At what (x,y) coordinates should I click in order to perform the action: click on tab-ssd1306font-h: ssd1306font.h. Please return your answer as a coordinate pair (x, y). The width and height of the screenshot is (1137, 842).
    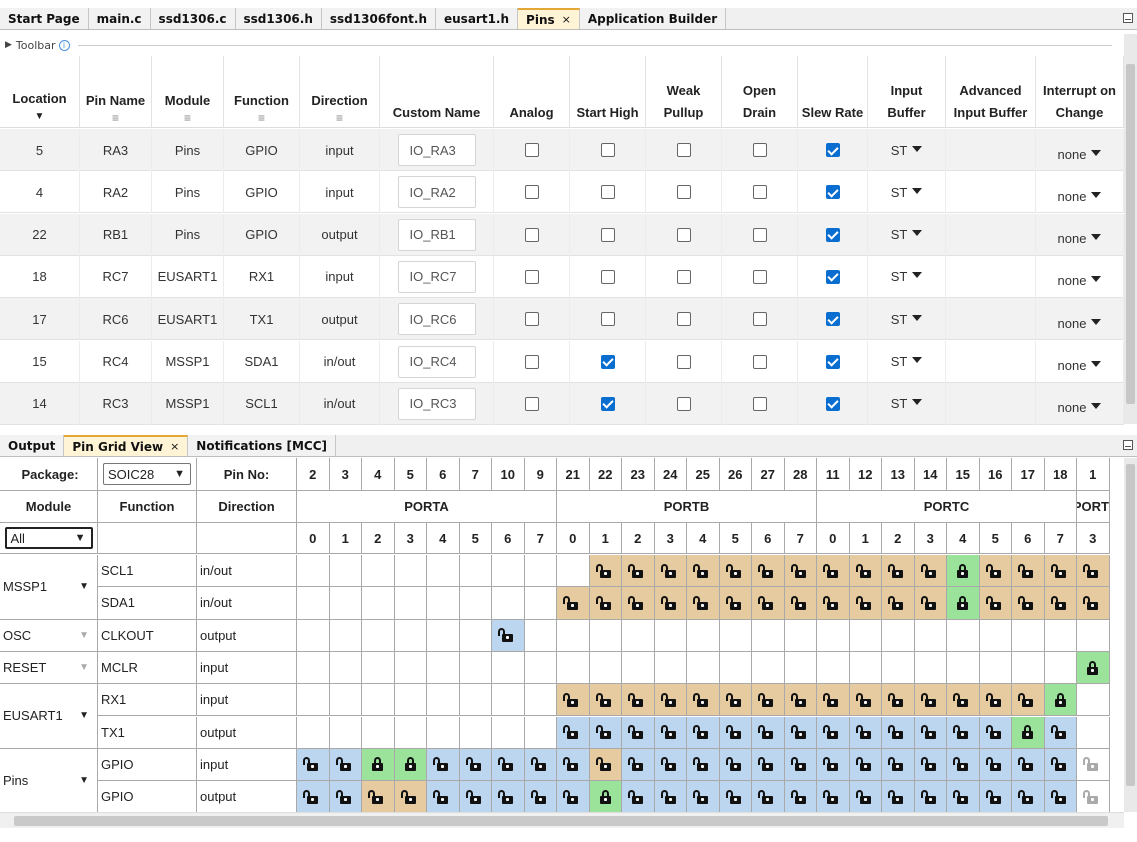
    Looking at the image, I should click on (378, 18).